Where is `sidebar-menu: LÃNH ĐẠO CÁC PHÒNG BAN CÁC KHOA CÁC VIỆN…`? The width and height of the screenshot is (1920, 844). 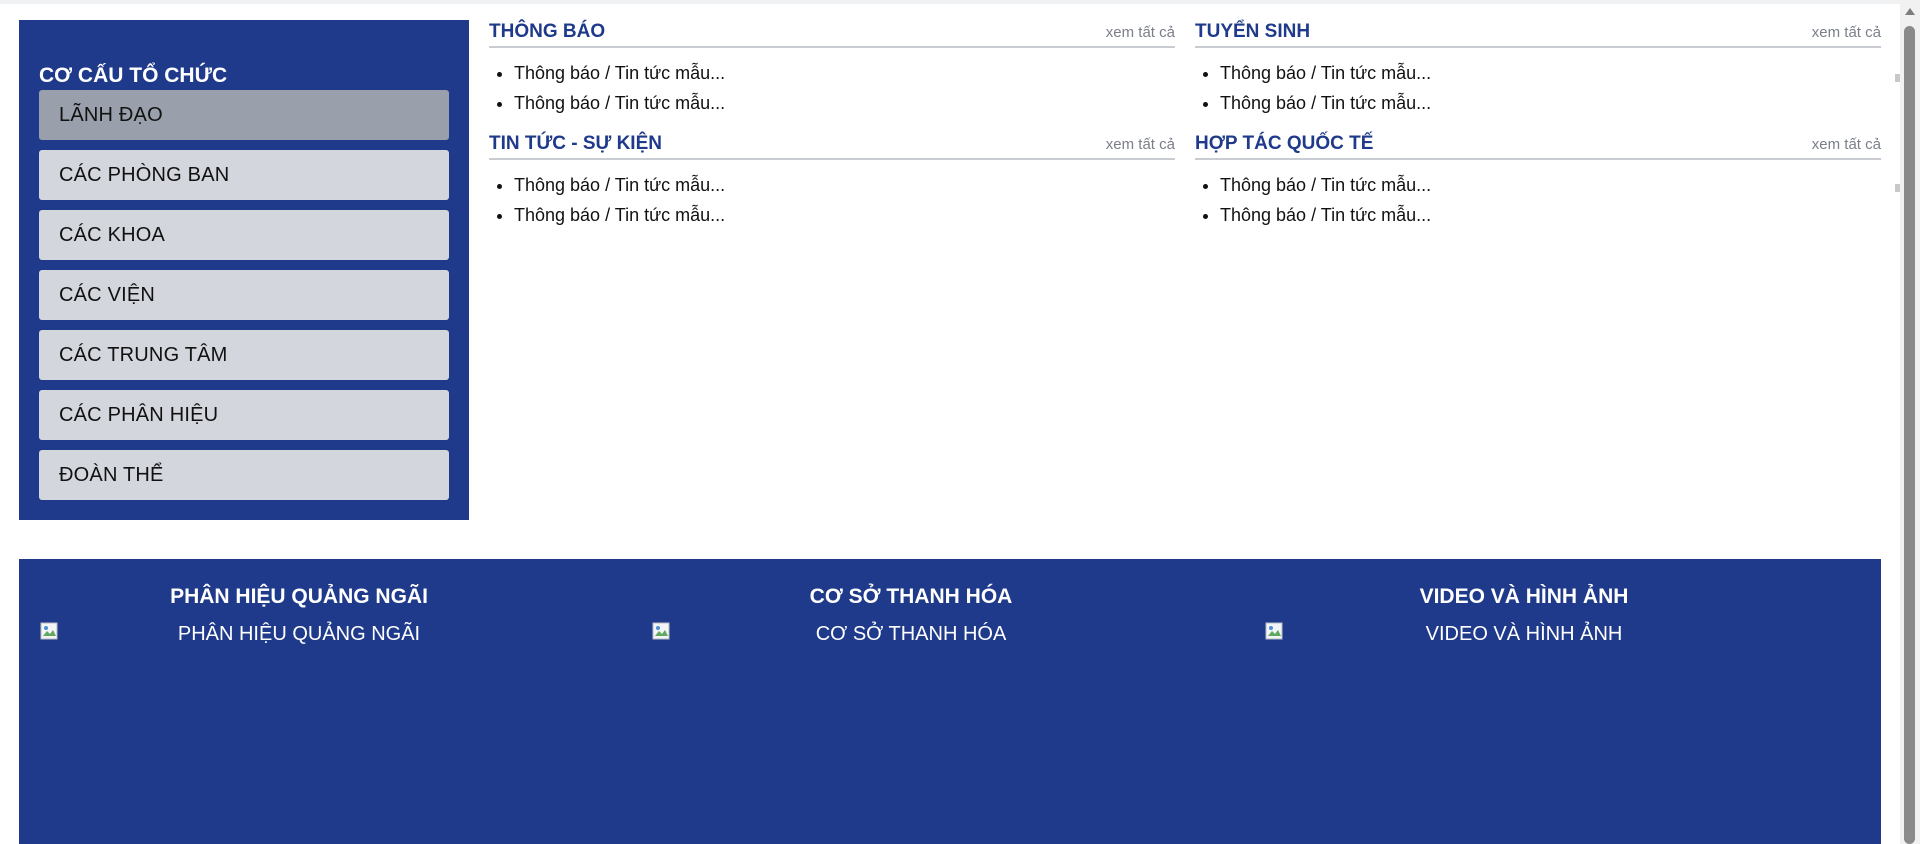 sidebar-menu: LÃNH ĐẠO CÁC PHÒNG BAN CÁC KHOA CÁC VIỆN… is located at coordinates (244, 300).